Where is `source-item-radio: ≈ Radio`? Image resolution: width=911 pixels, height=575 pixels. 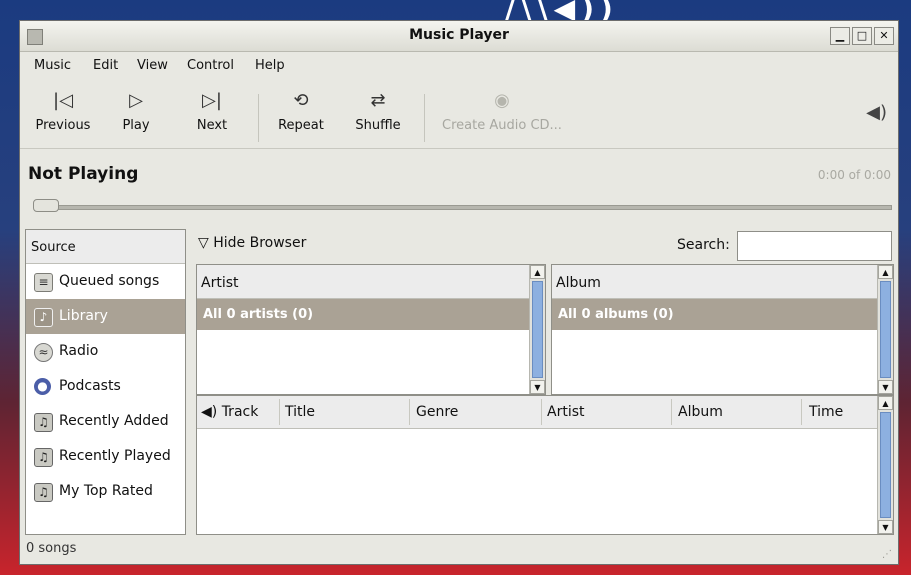 source-item-radio: ≈ Radio is located at coordinates (105, 351).